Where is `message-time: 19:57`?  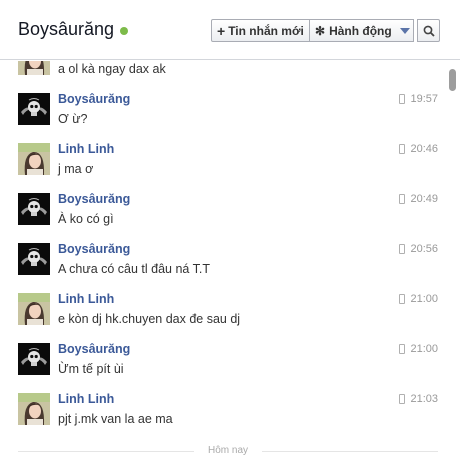
message-time: 19:57 is located at coordinates (418, 99).